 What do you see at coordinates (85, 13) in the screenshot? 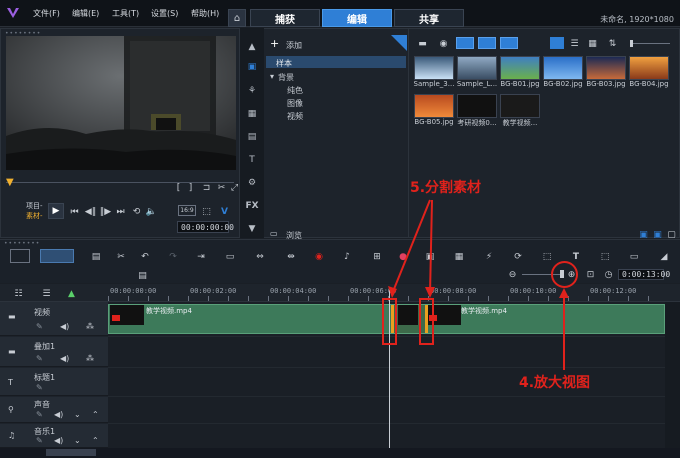
I see `menu-edit: 编辑(E)` at bounding box center [85, 13].